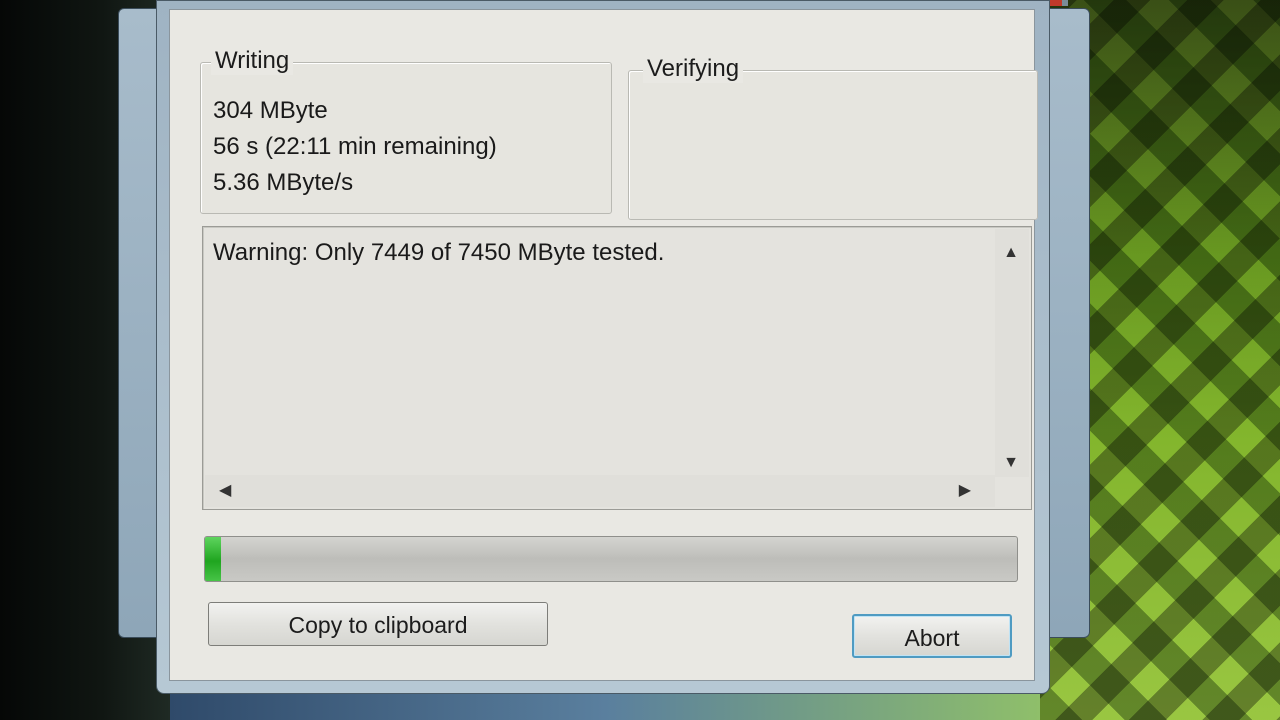 This screenshot has width=1280, height=720. Describe the element at coordinates (283, 182) in the screenshot. I see `writing-speed: 5.36 MByte/s` at that location.